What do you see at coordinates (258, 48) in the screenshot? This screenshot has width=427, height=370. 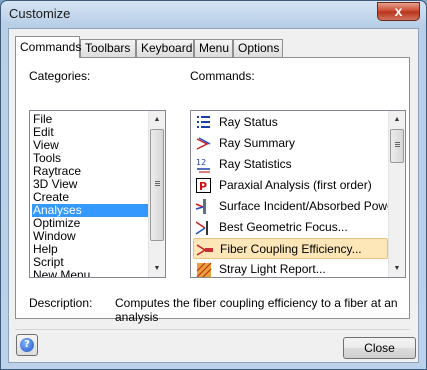 I see `tab-options: Options` at bounding box center [258, 48].